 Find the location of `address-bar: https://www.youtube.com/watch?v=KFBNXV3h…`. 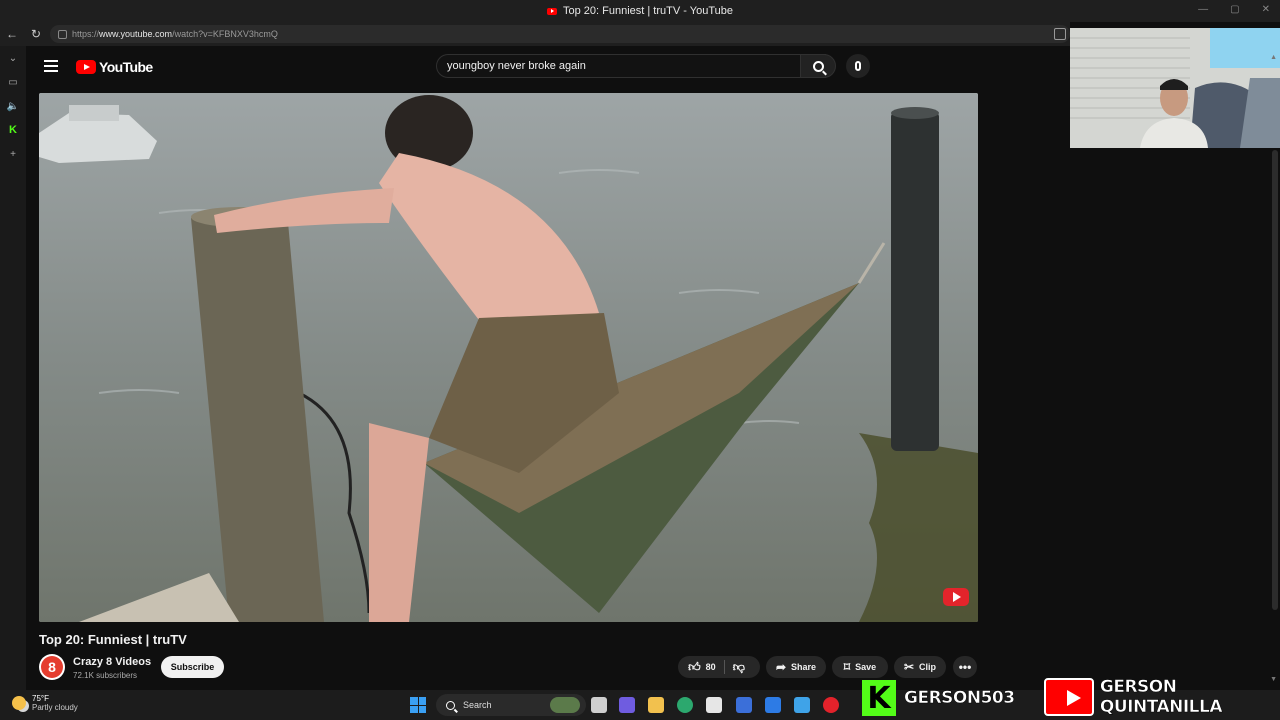

address-bar: https://www.youtube.com/watch?v=KFBNXV3h… is located at coordinates (560, 34).